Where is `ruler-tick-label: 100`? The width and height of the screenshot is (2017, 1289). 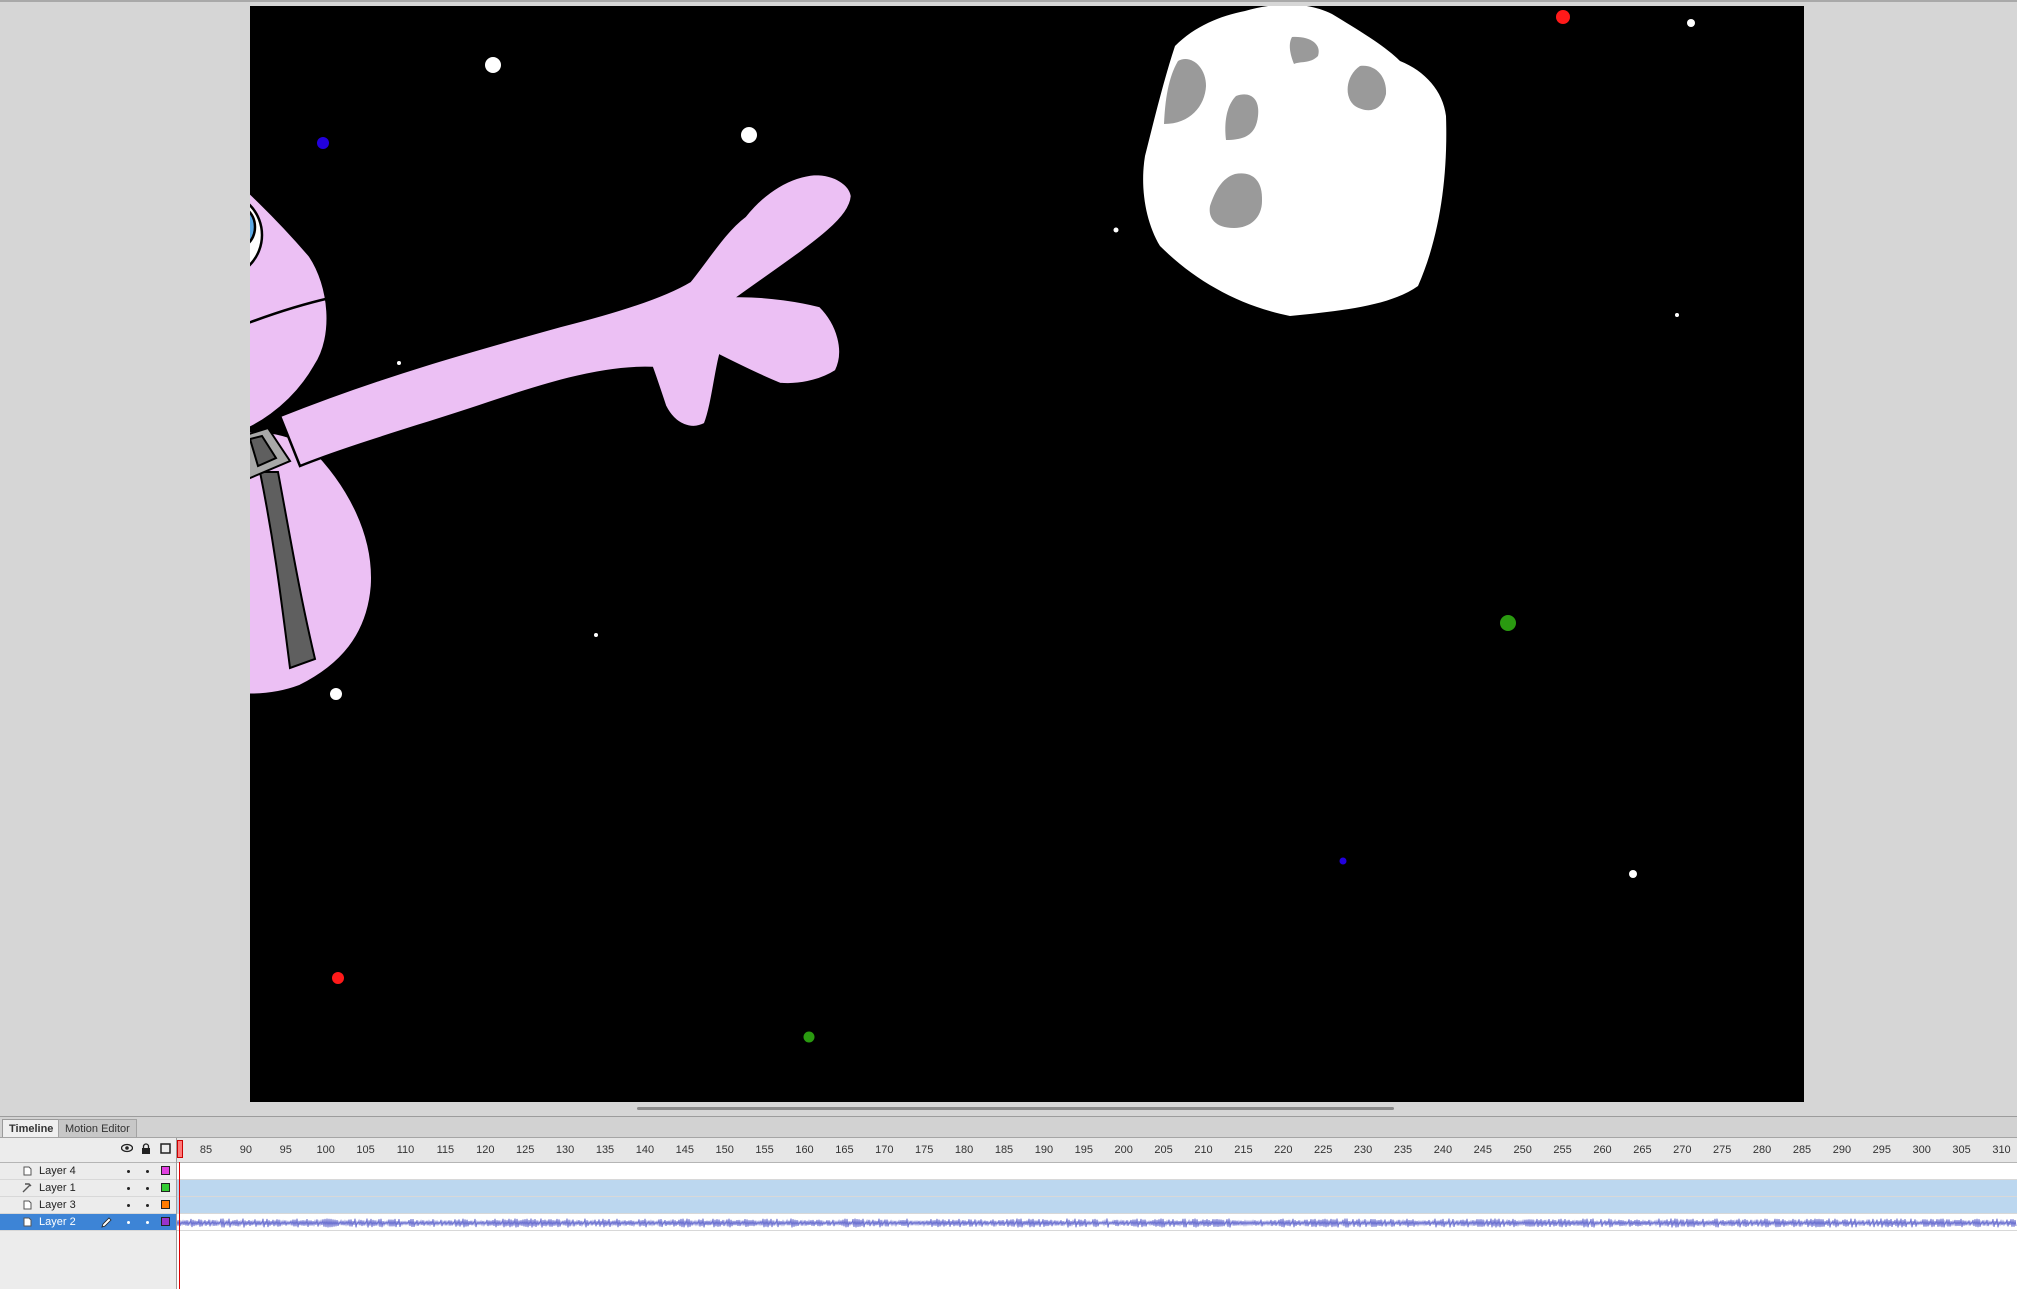
ruler-tick-label: 100 is located at coordinates (325, 1150).